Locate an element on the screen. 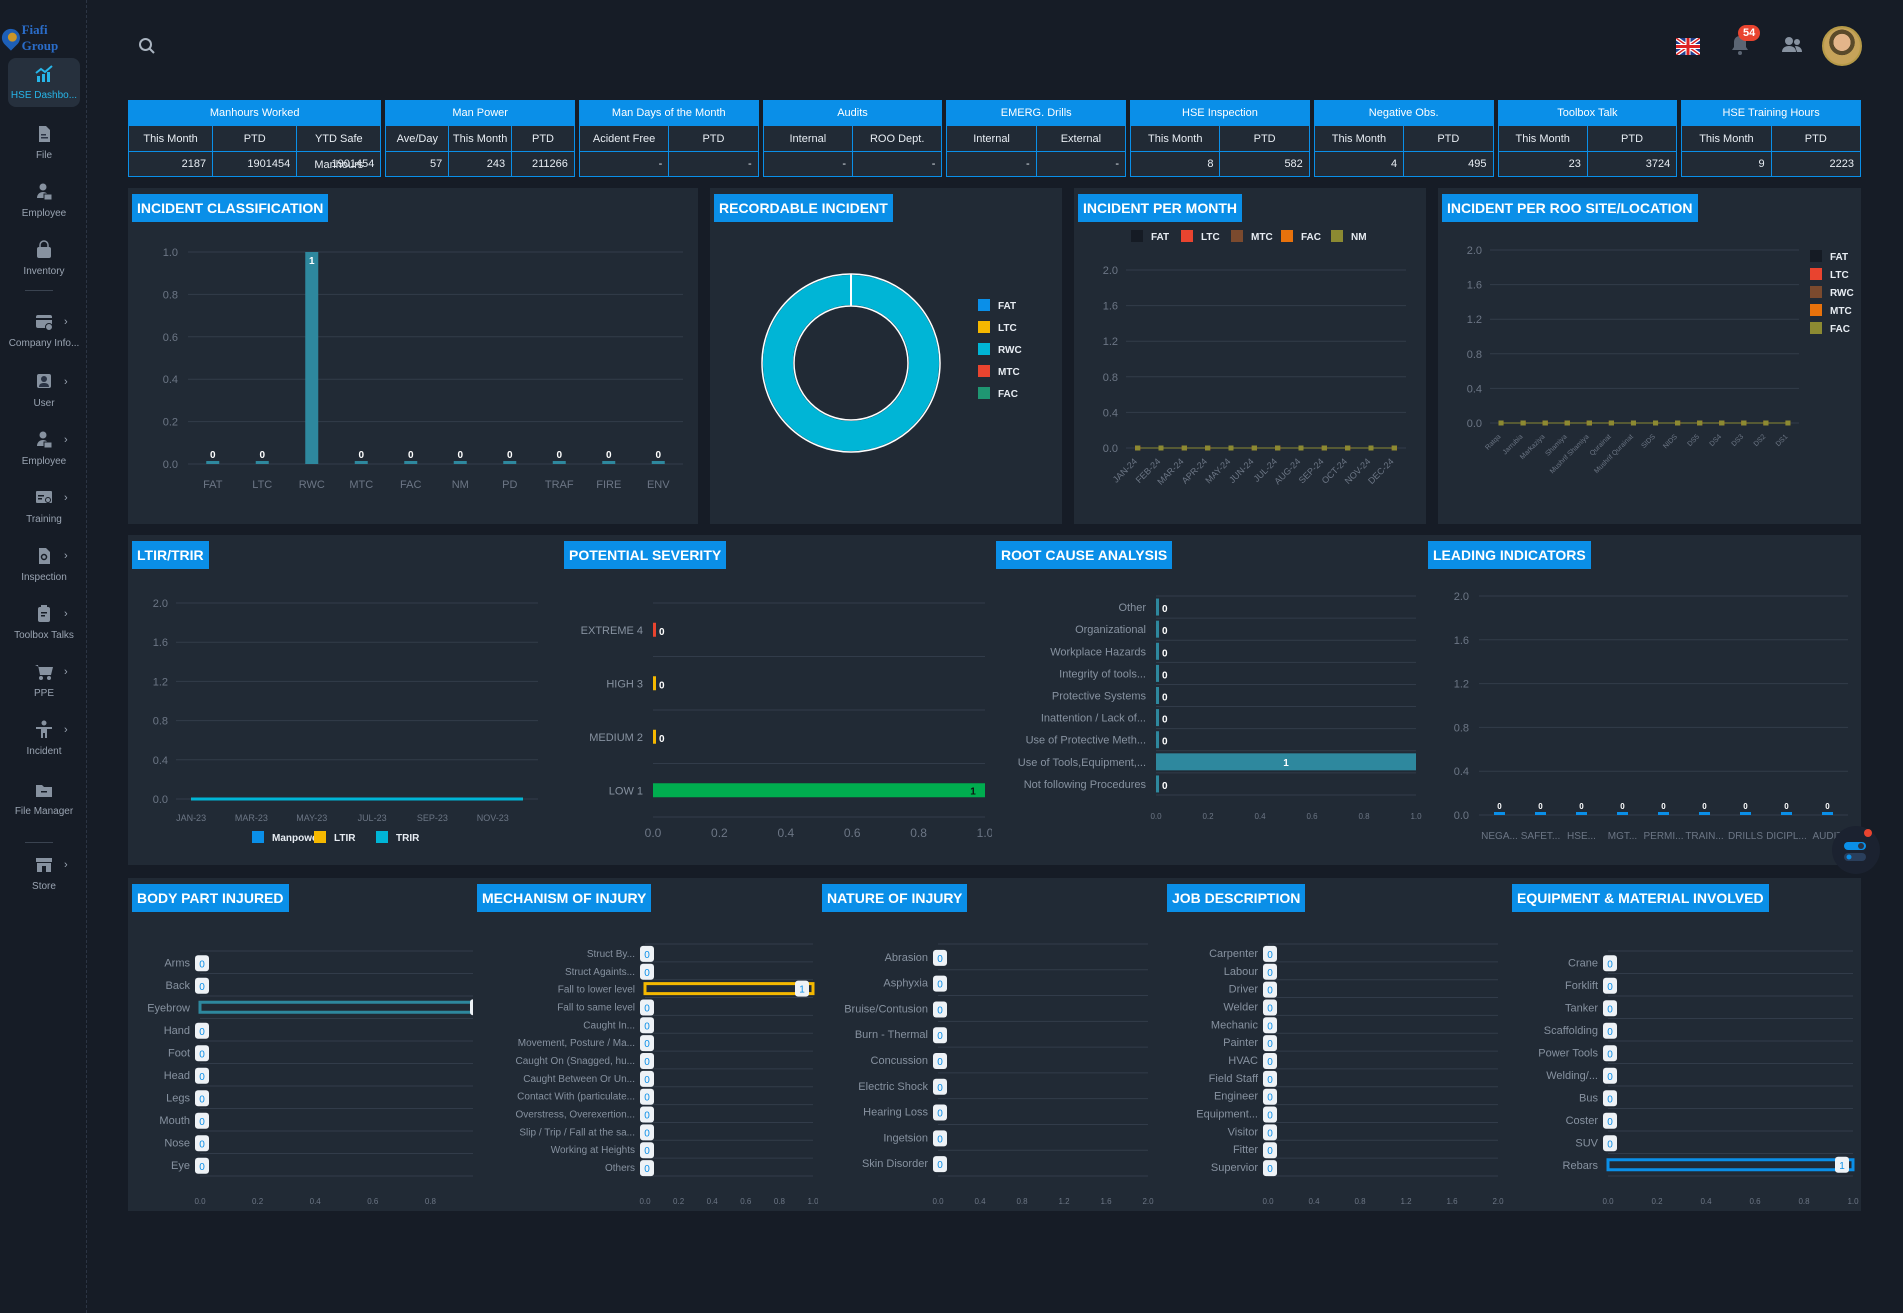 This screenshot has width=1903, height=1313. x-tick-label: DS2 is located at coordinates (1760, 440).